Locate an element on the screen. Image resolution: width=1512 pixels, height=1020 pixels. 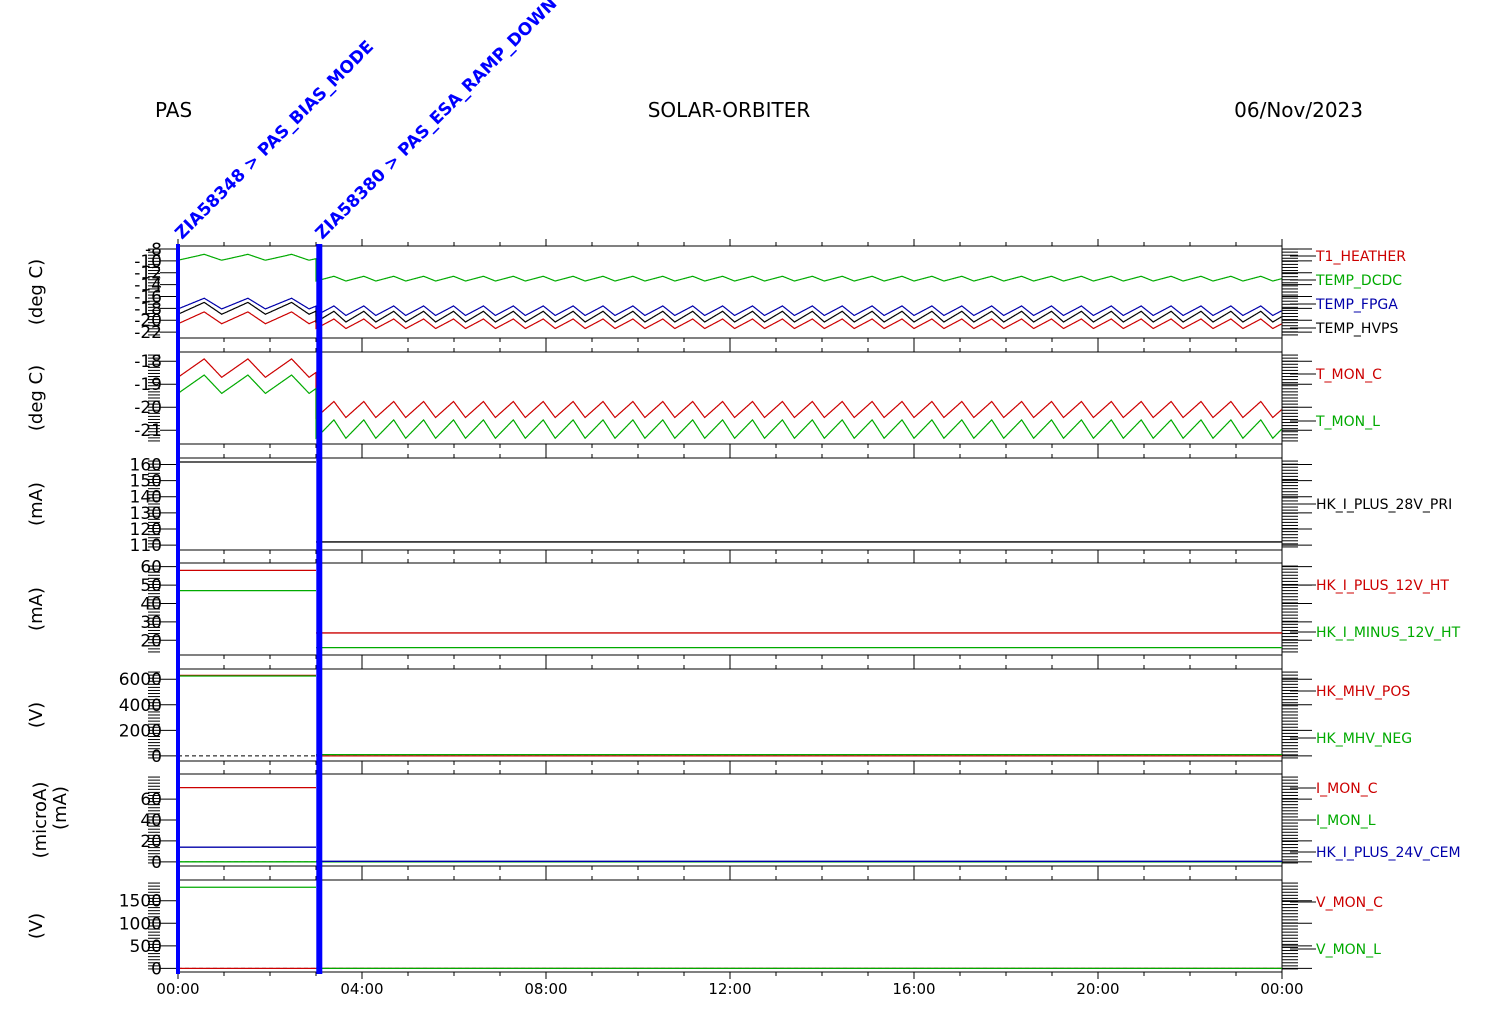
y-tick-label: -20 is located at coordinates (148, 408).